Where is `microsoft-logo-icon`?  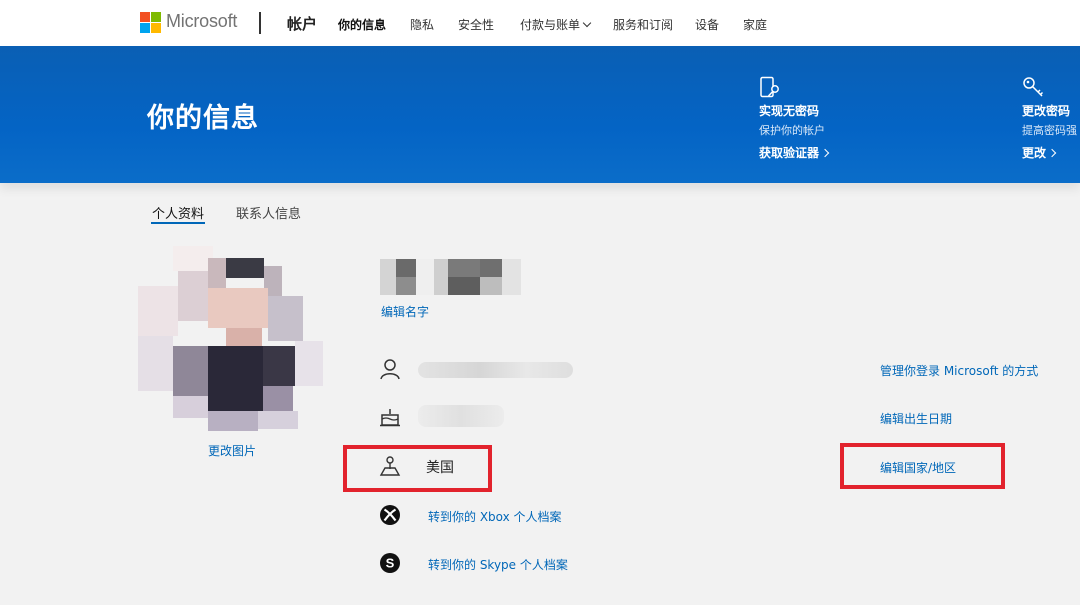
microsoft-logo-icon is located at coordinates (150, 22).